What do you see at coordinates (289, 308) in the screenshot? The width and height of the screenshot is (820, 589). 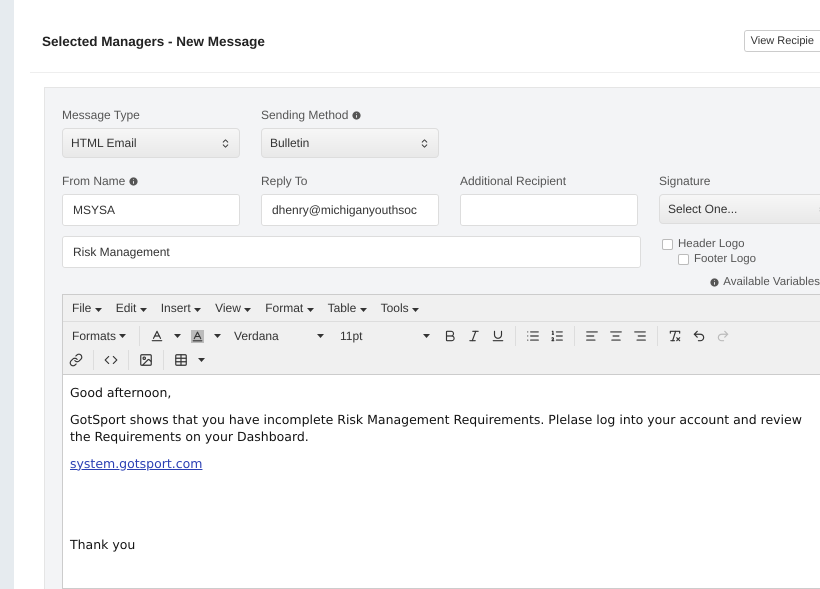 I see `editor-menu: Format` at bounding box center [289, 308].